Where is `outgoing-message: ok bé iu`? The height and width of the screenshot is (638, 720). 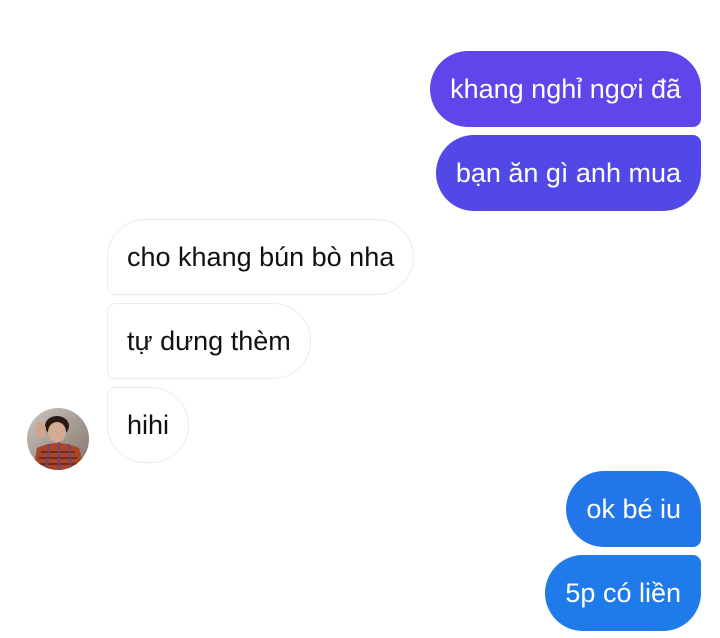
outgoing-message: ok bé iu is located at coordinates (633, 509).